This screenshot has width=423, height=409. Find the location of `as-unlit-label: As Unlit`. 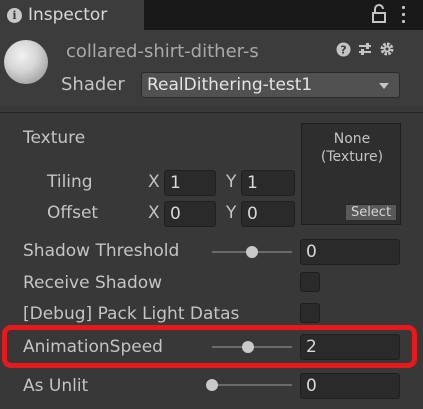

as-unlit-label: As Unlit is located at coordinates (56, 386).